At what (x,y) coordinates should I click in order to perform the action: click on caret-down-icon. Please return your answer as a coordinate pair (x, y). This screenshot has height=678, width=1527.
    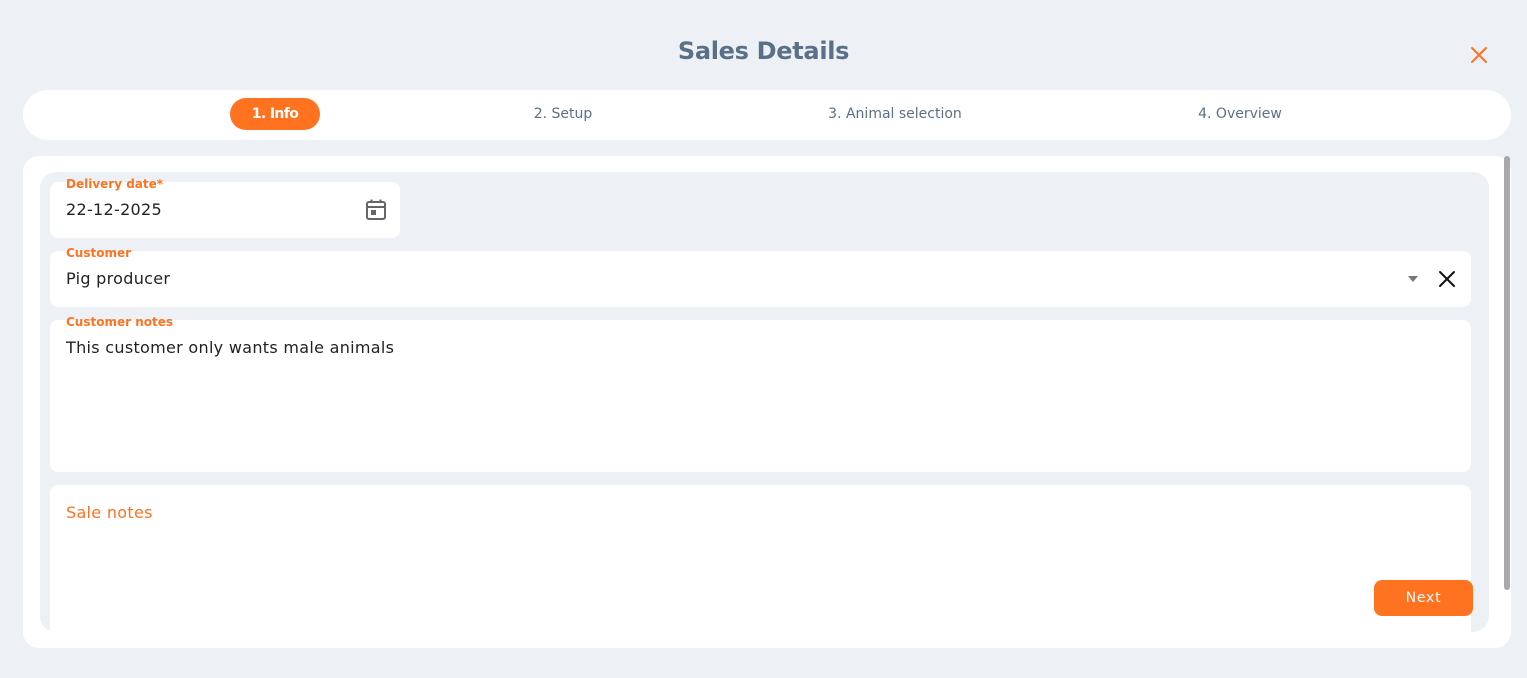
    Looking at the image, I should click on (1413, 279).